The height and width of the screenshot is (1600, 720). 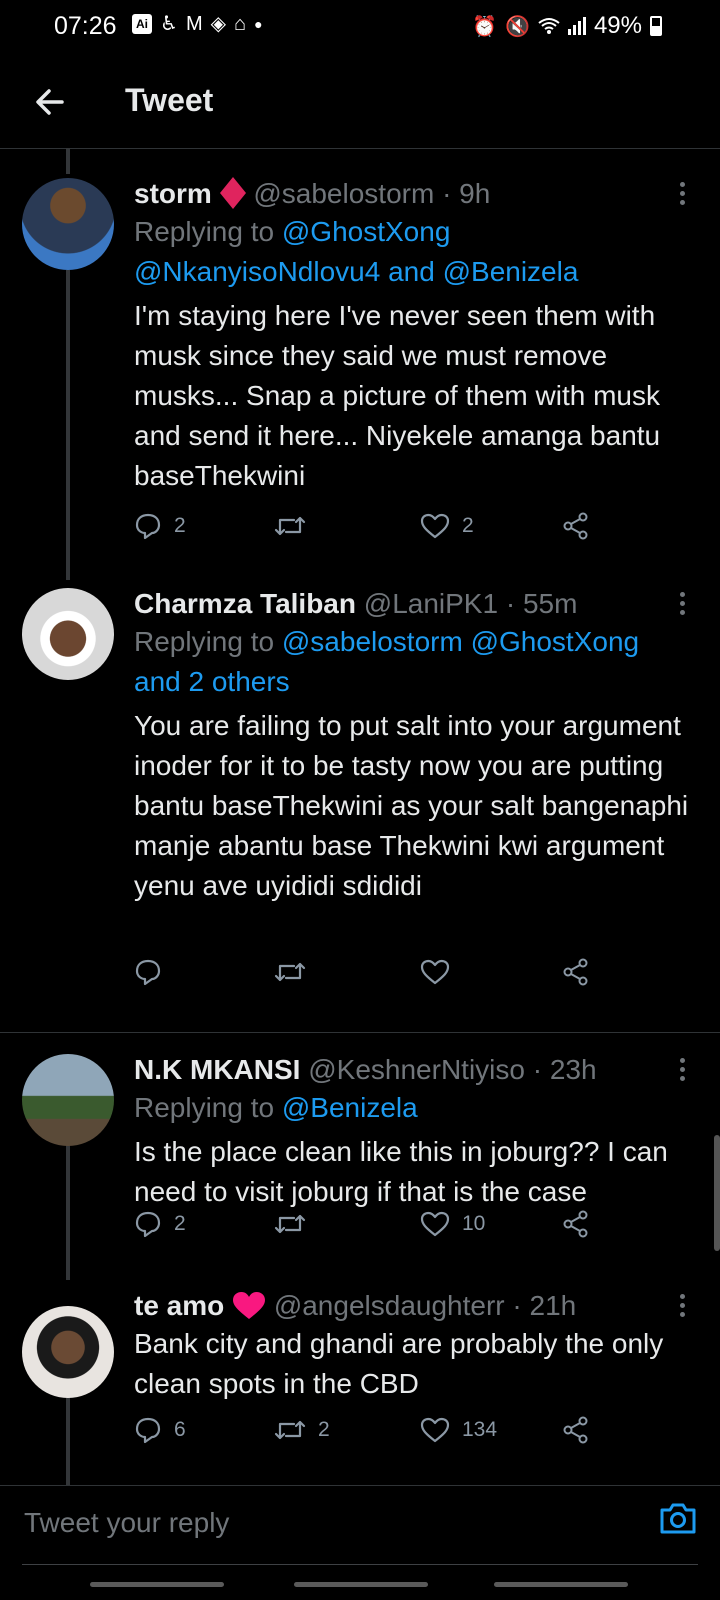 What do you see at coordinates (360, 1032) in the screenshot?
I see `tweet-divider` at bounding box center [360, 1032].